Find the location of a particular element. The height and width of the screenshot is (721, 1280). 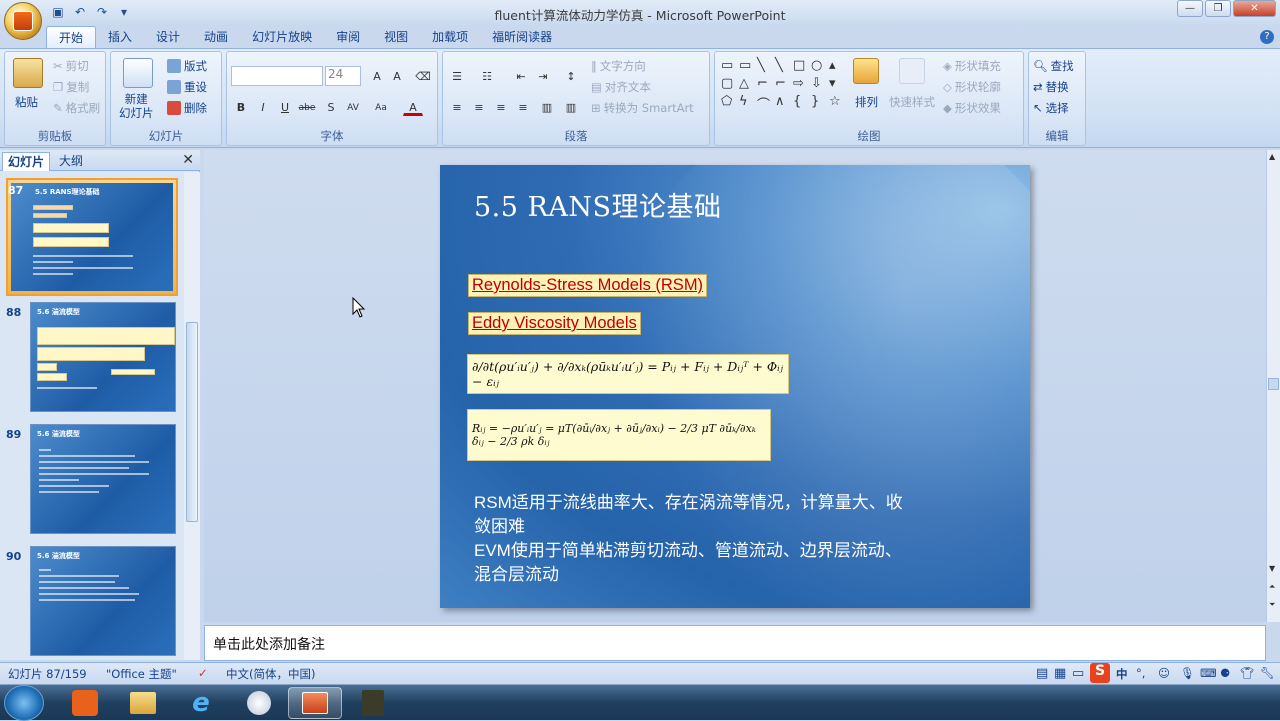

layout-button: 版式 is located at coordinates (187, 66).